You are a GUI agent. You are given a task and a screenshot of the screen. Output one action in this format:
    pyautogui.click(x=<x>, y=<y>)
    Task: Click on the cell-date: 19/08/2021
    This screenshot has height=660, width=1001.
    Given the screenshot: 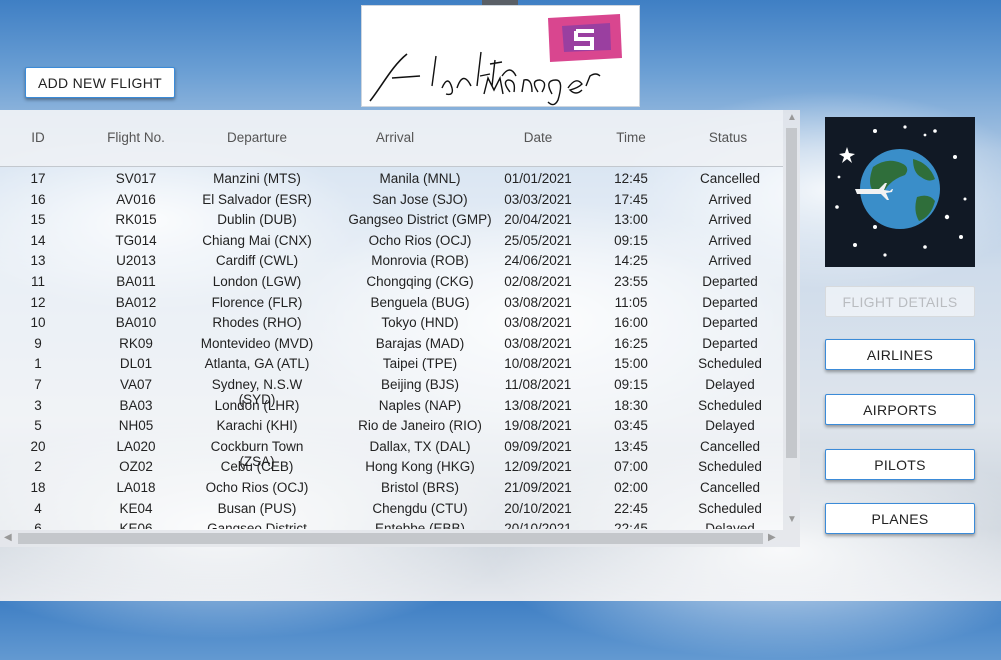 What is the action you would take?
    pyautogui.click(x=538, y=426)
    